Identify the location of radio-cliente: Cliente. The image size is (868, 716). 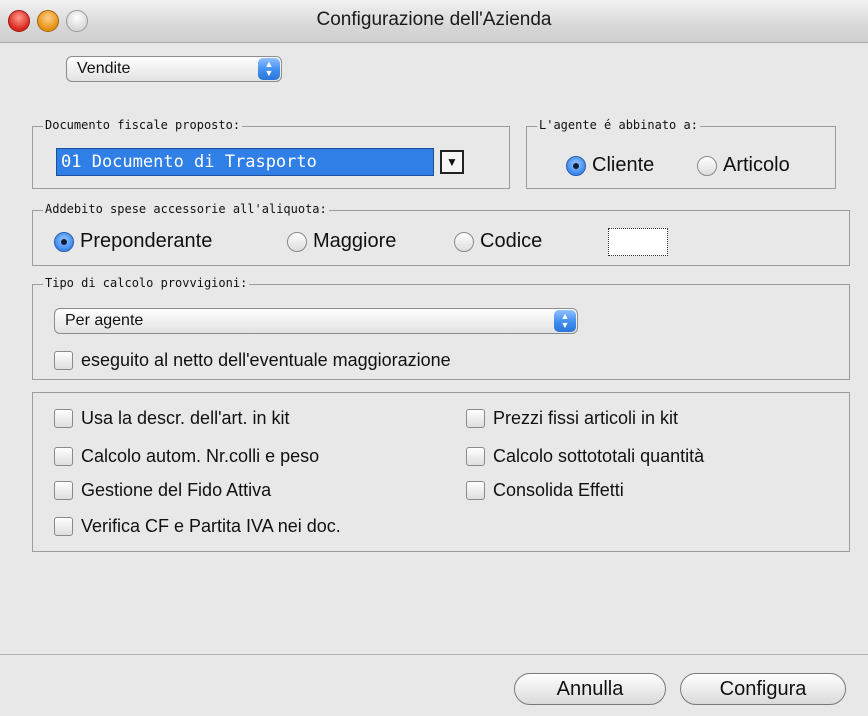
(610, 165).